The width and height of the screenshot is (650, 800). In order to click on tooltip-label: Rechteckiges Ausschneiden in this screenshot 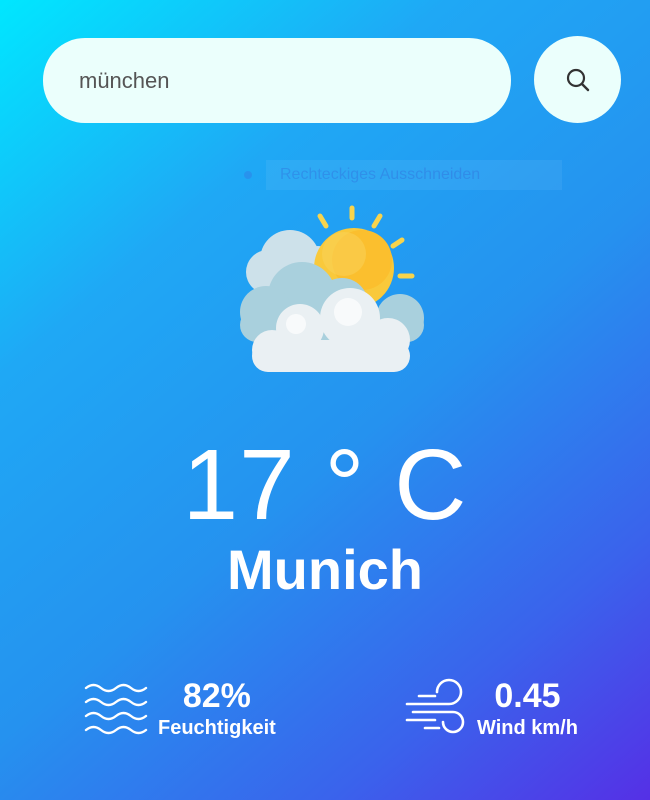, I will do `click(414, 175)`.